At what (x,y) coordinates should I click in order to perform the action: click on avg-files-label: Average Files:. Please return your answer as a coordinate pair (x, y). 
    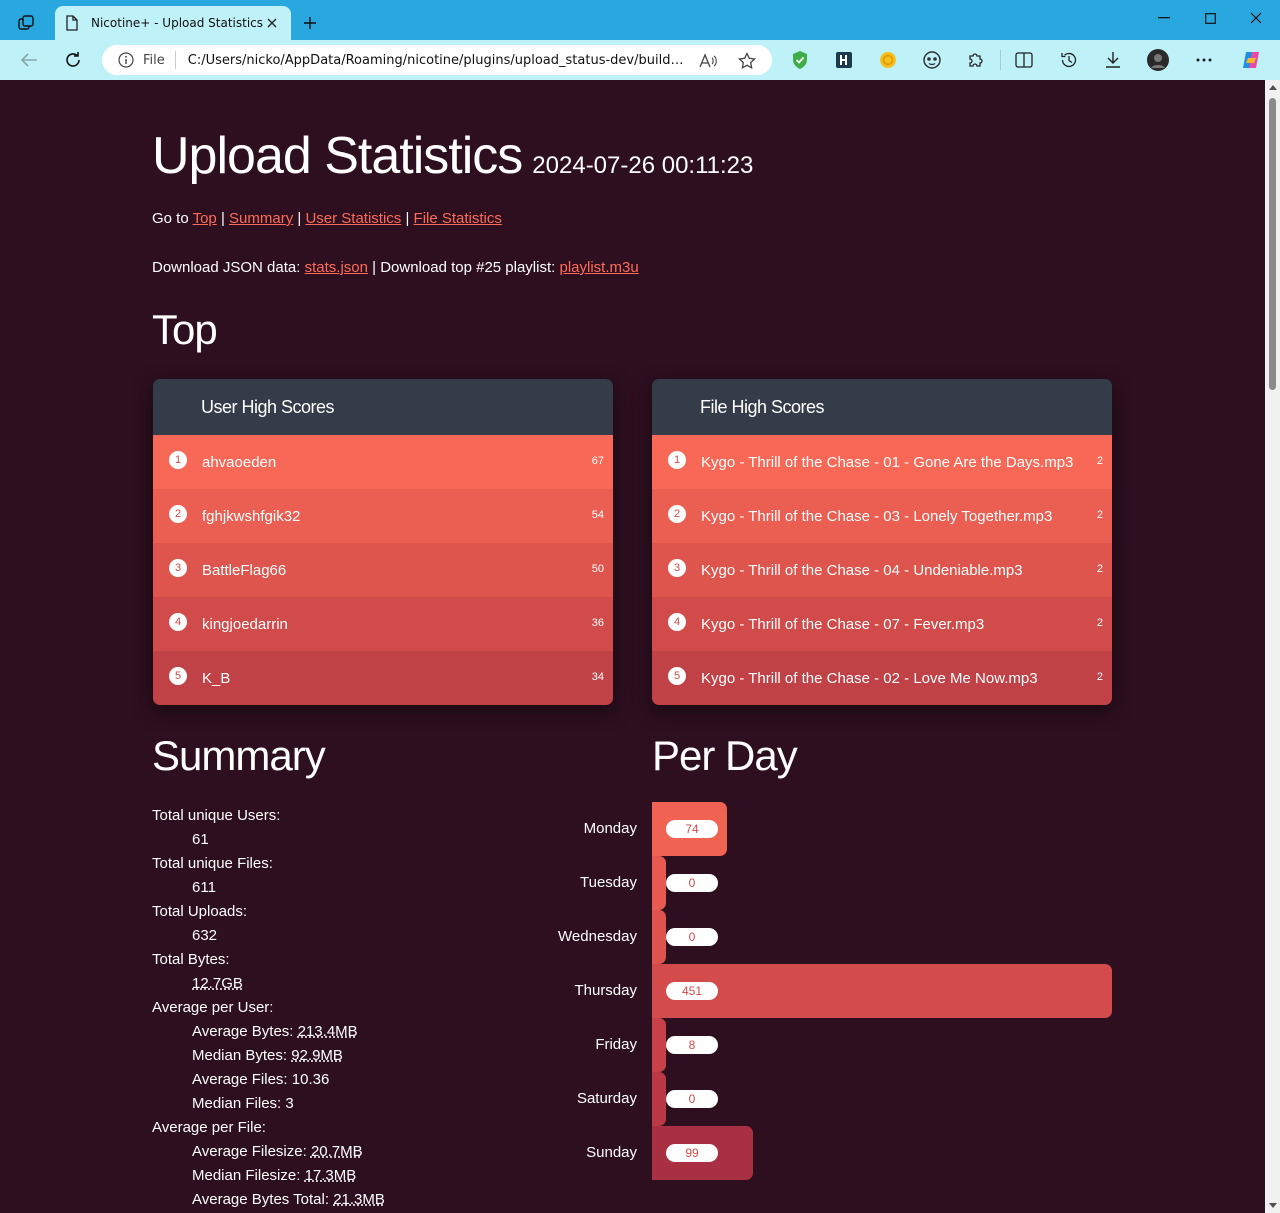
    Looking at the image, I should click on (240, 1079).